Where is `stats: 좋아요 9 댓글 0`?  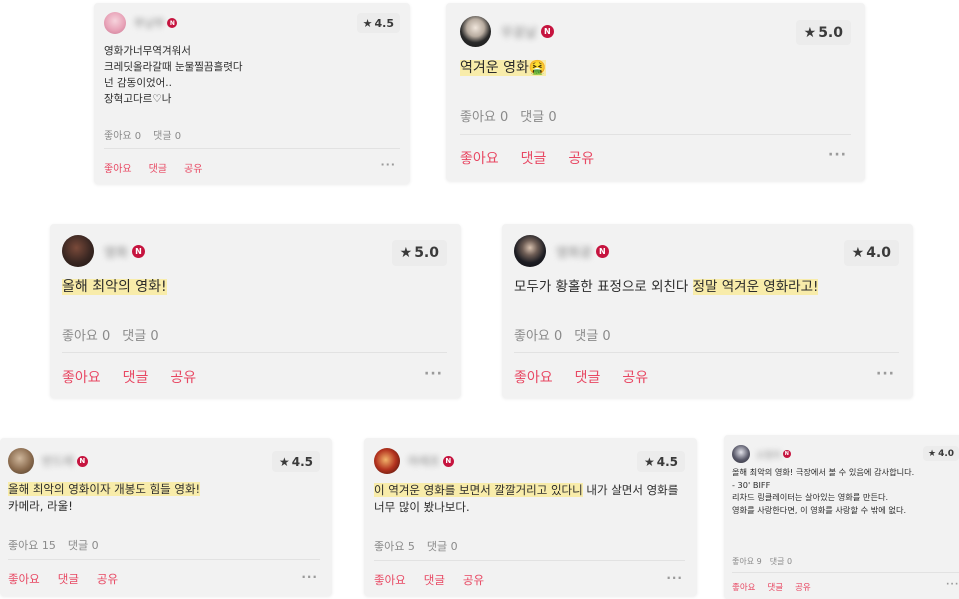
stats: 좋아요 9 댓글 0 is located at coordinates (762, 561).